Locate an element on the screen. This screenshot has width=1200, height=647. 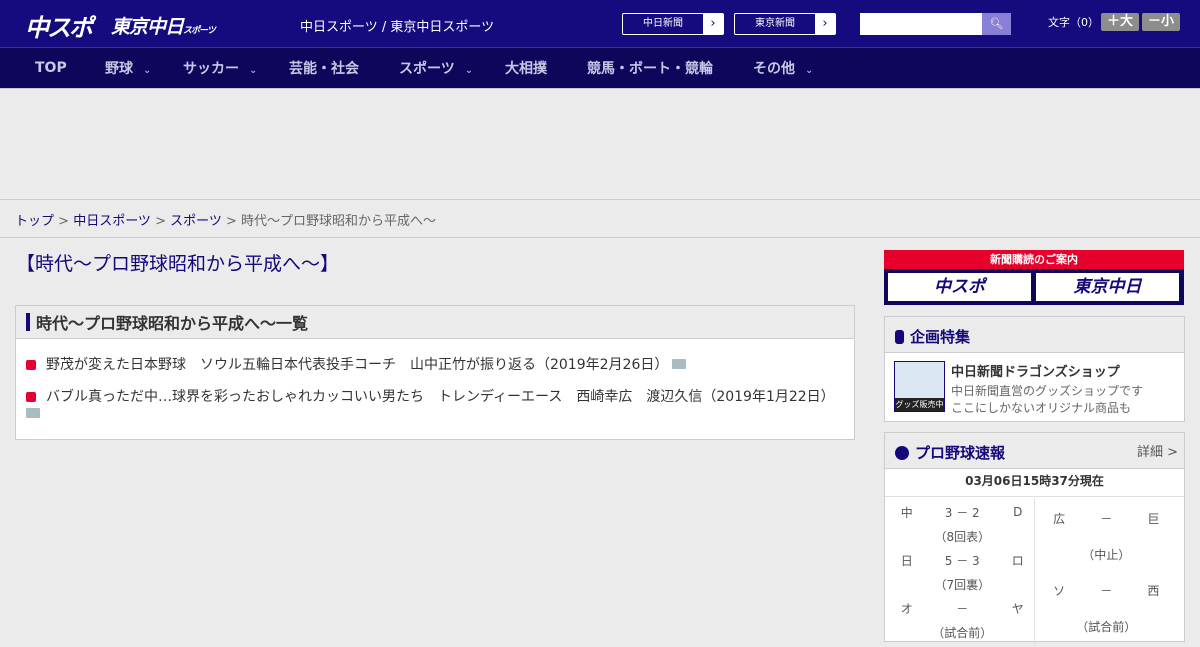
nav-label: 芸能・社会 is located at coordinates (324, 69).